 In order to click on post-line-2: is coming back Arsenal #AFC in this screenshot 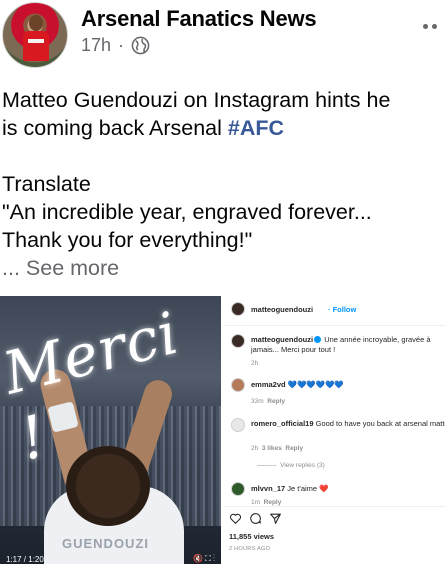, I will do `click(222, 128)`.